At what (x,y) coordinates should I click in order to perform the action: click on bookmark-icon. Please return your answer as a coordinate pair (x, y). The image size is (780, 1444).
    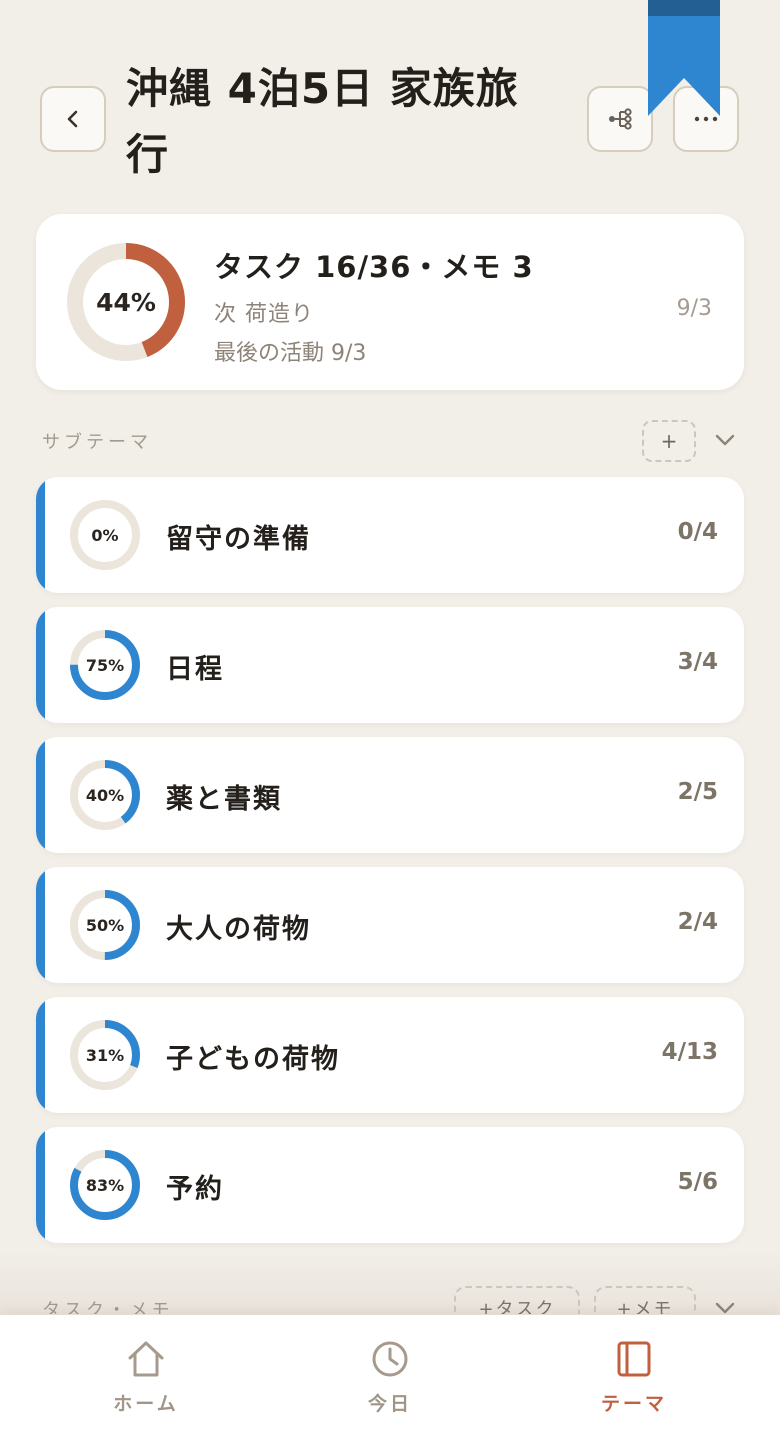
    Looking at the image, I should click on (684, 58).